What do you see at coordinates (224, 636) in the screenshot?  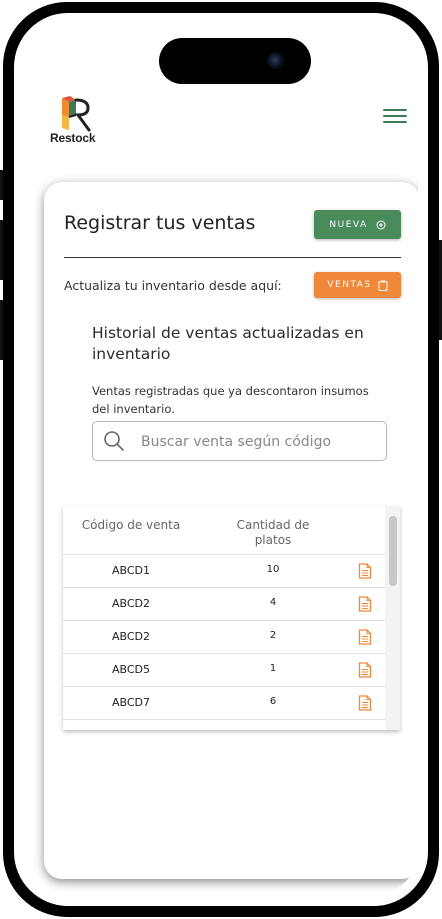 I see `table-row: ABCD2 2` at bounding box center [224, 636].